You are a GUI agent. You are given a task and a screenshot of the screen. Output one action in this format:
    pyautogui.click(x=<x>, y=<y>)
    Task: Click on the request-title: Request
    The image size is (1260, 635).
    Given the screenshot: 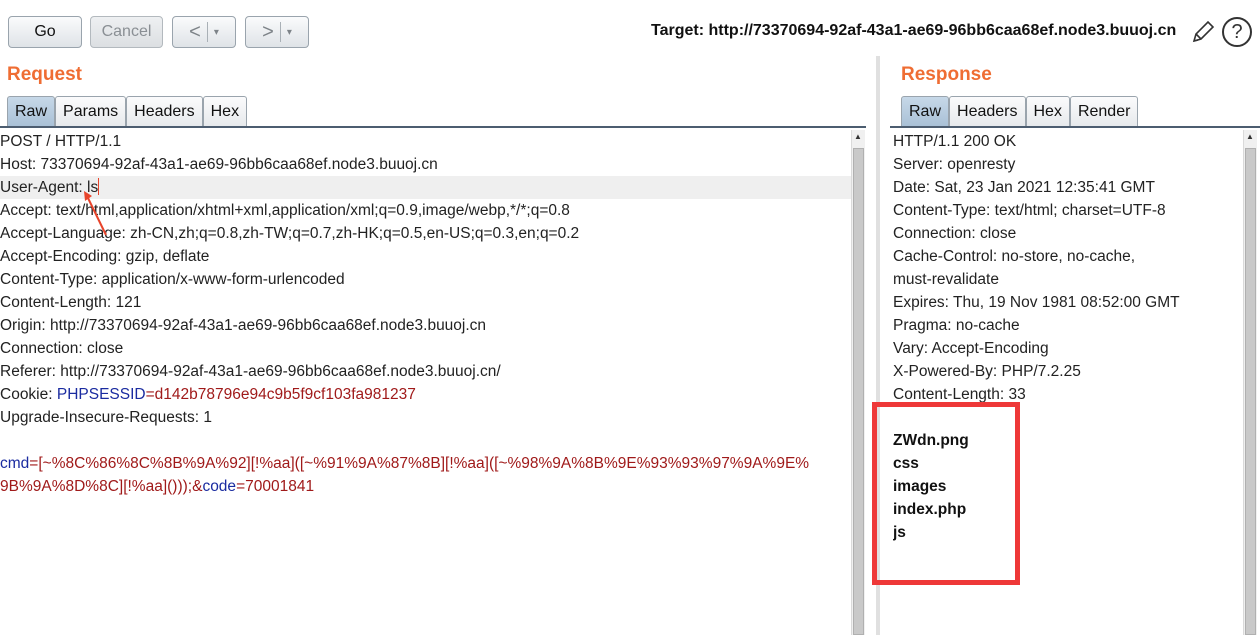 What is the action you would take?
    pyautogui.click(x=44, y=74)
    